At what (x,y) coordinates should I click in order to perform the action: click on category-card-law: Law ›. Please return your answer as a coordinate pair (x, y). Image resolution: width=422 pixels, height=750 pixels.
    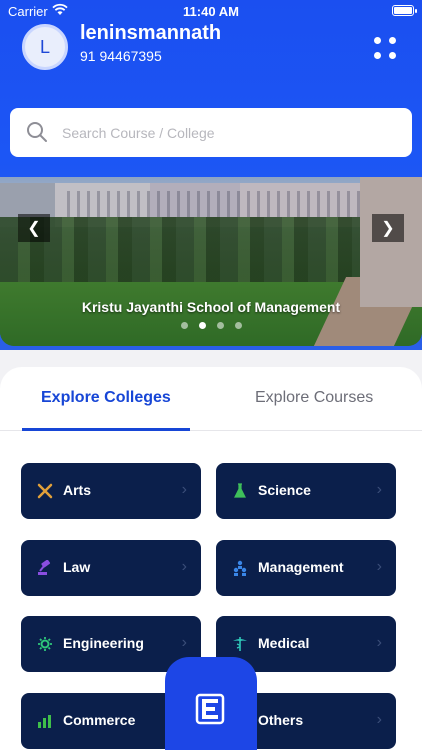
    Looking at the image, I should click on (111, 567).